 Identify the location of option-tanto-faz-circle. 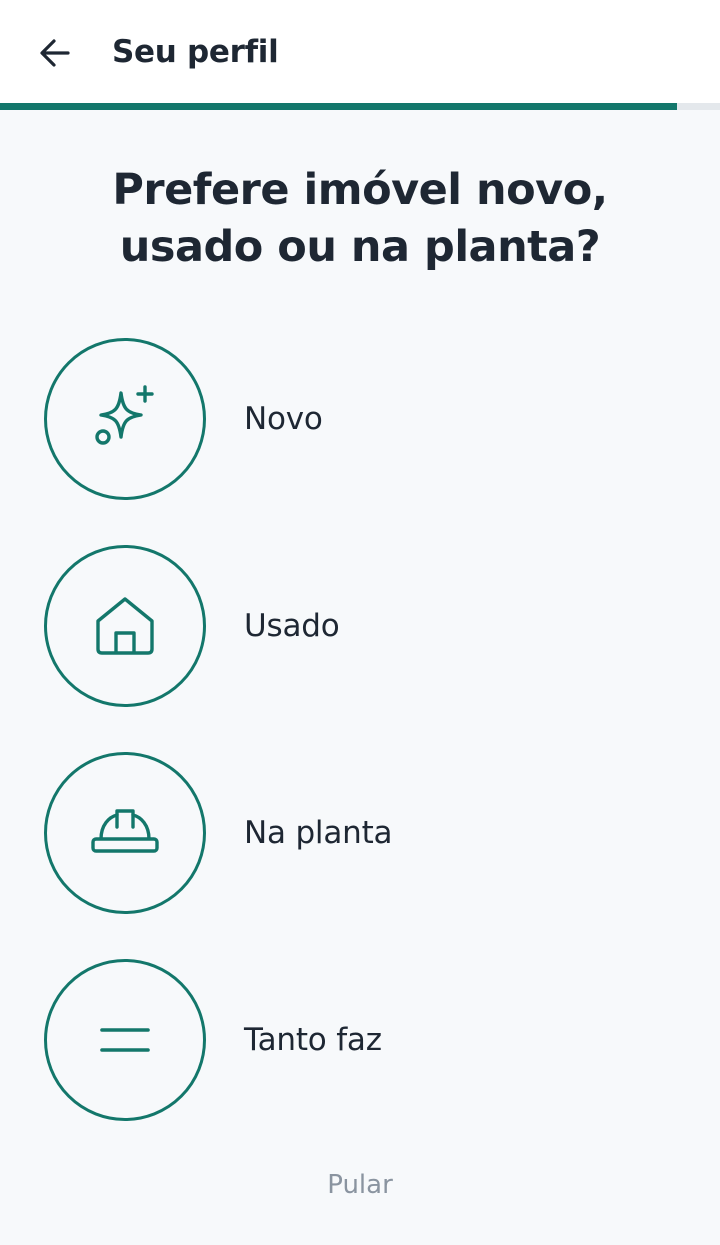
(125, 1040).